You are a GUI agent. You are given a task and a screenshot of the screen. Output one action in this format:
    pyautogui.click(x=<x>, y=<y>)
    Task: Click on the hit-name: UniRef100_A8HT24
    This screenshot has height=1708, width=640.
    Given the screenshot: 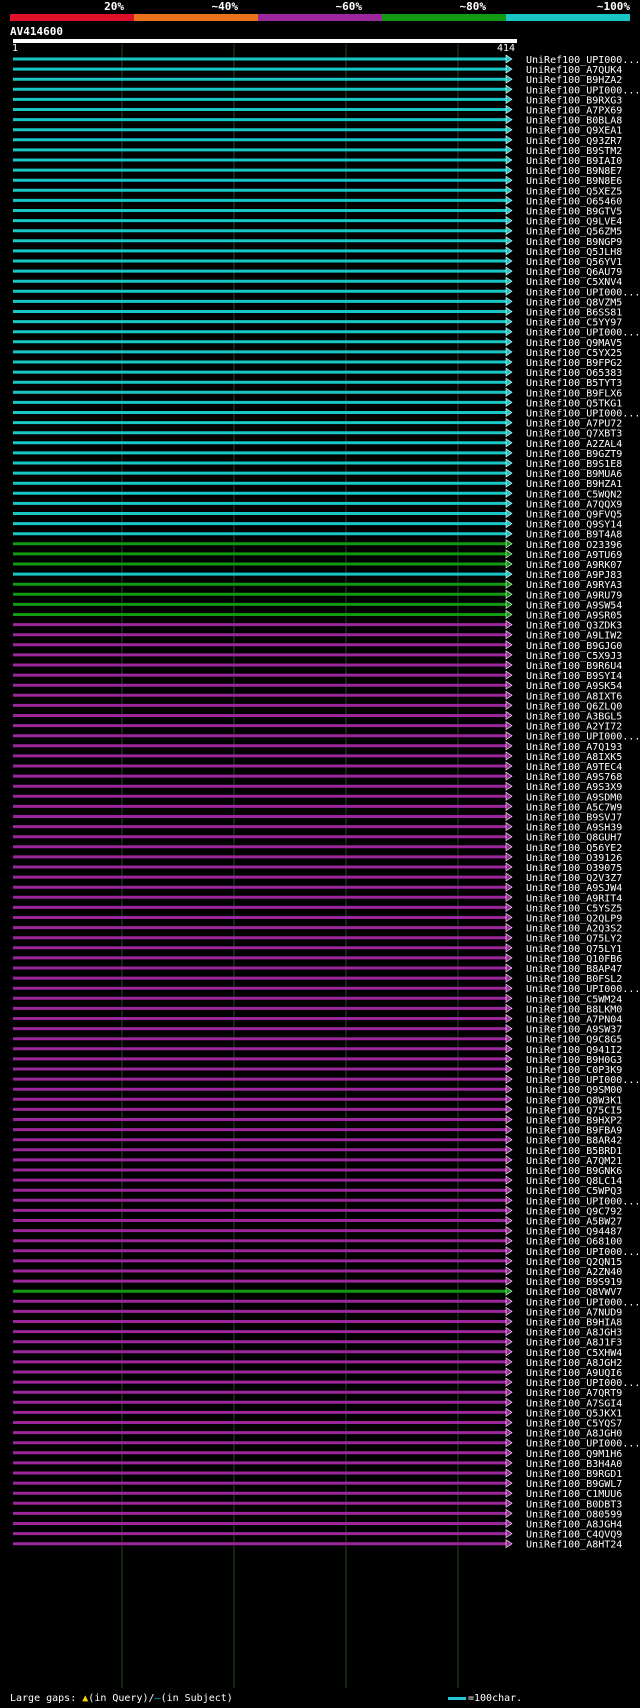 What is the action you would take?
    pyautogui.click(x=574, y=1545)
    